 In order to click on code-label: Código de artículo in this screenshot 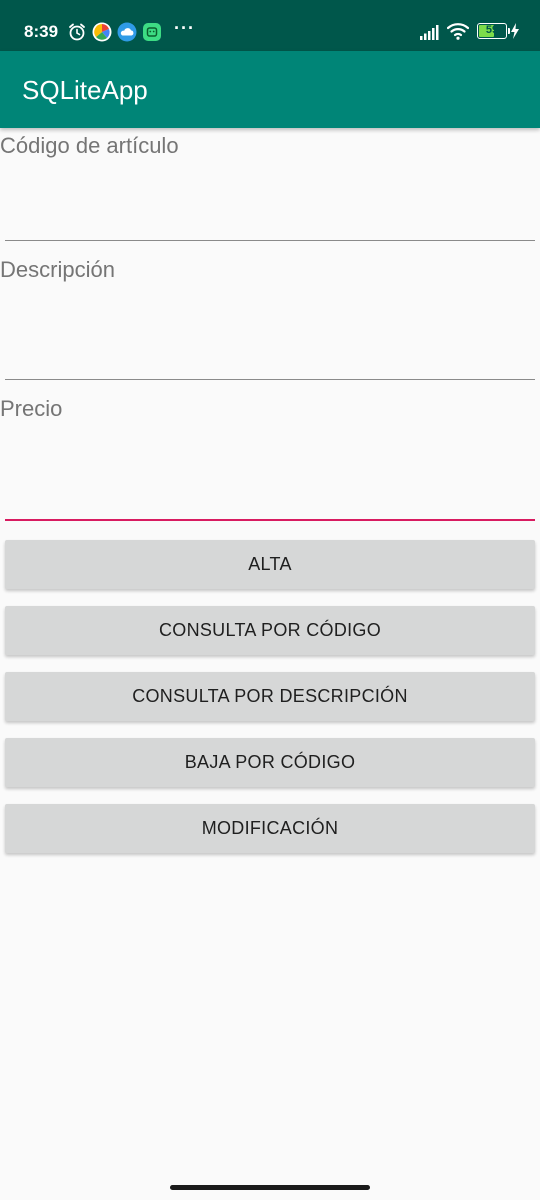, I will do `click(89, 145)`.